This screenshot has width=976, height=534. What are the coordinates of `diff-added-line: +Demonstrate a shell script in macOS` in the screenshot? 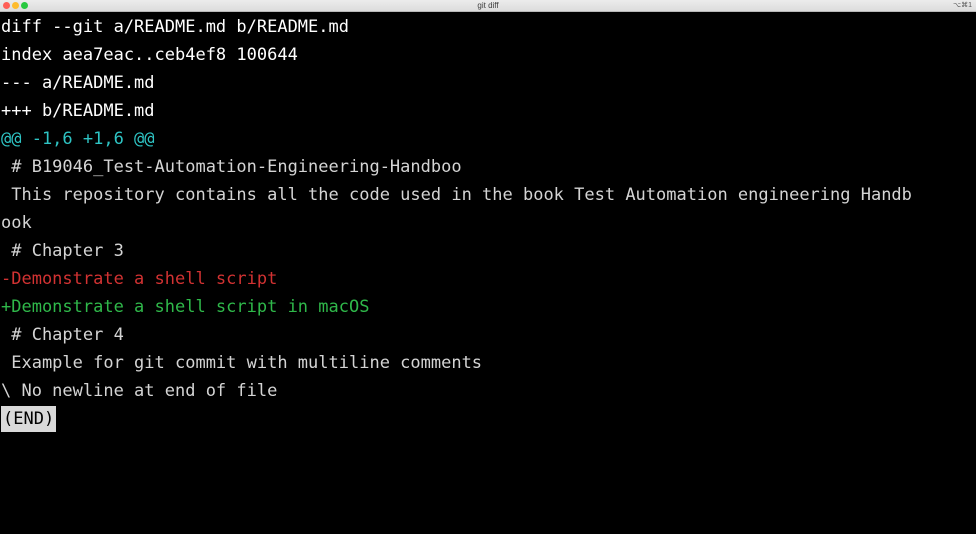 It's located at (185, 307).